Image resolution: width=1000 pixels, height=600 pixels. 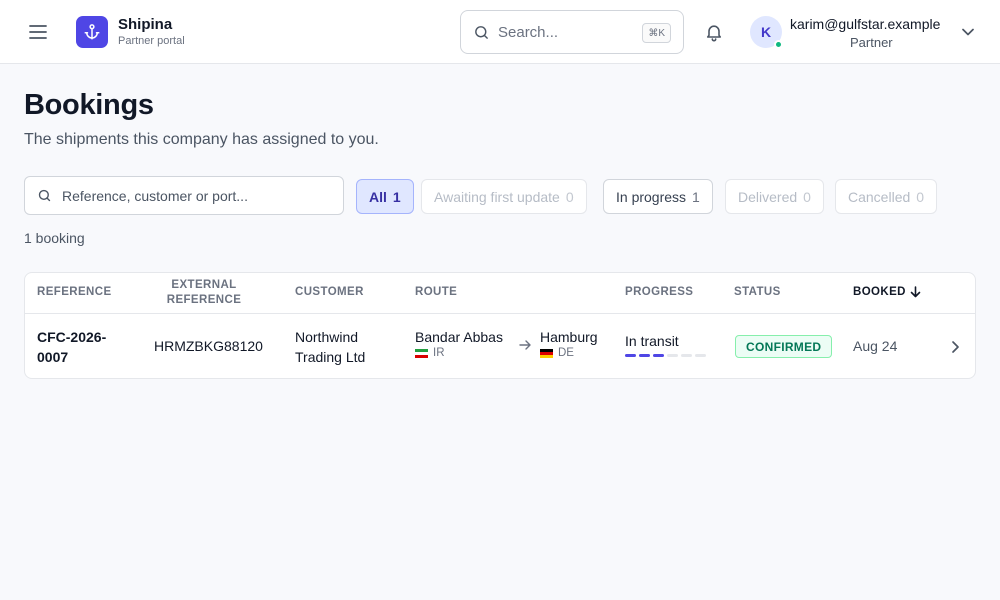 What do you see at coordinates (72, 347) in the screenshot?
I see `booking-reference: CFC-2026-0007` at bounding box center [72, 347].